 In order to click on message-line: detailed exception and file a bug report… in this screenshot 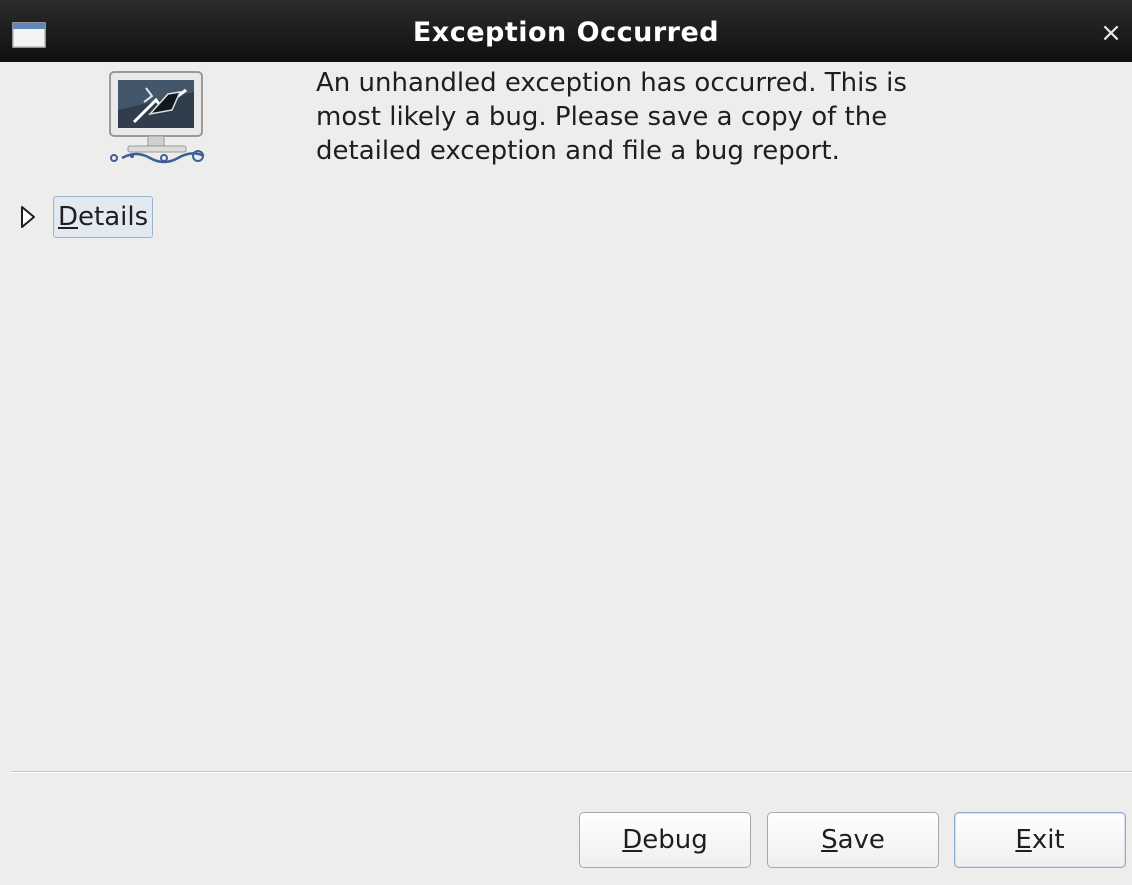, I will do `click(578, 151)`.